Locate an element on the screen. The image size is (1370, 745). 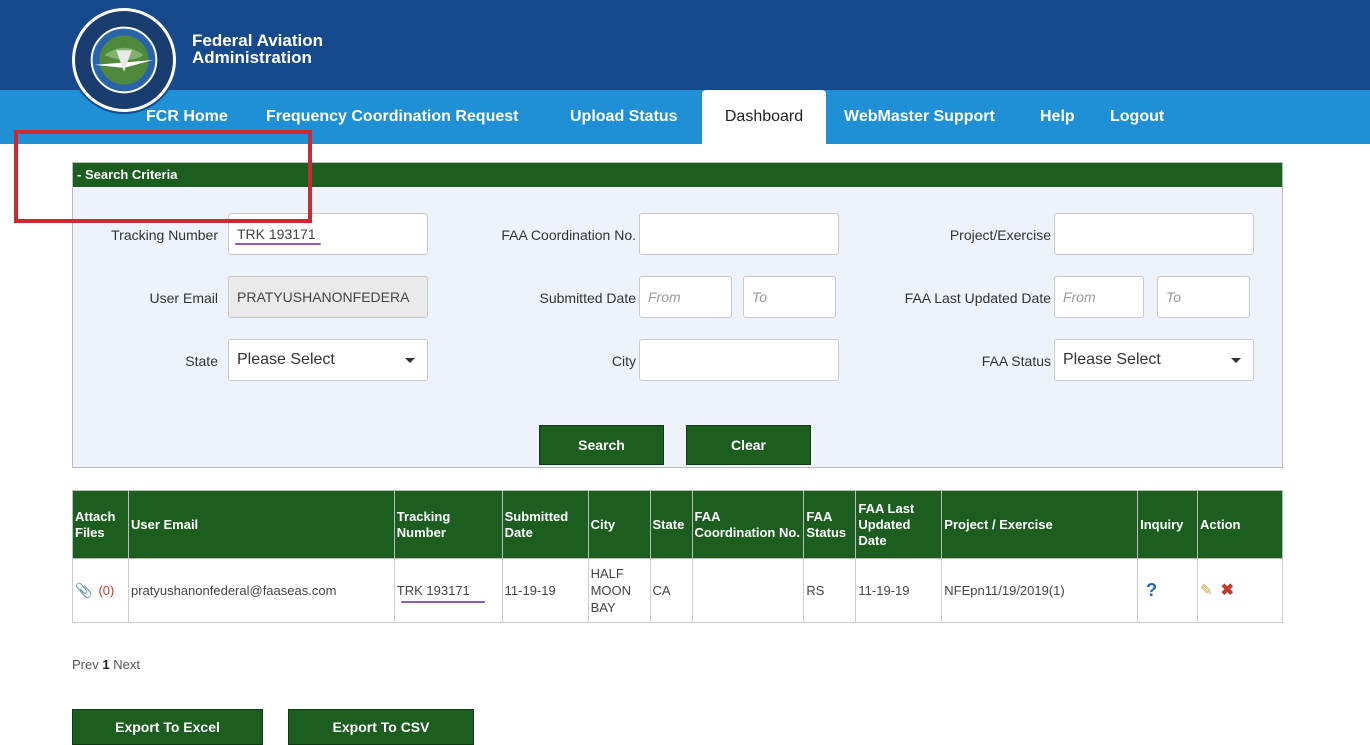
highlight-annotation-box is located at coordinates (163, 176).